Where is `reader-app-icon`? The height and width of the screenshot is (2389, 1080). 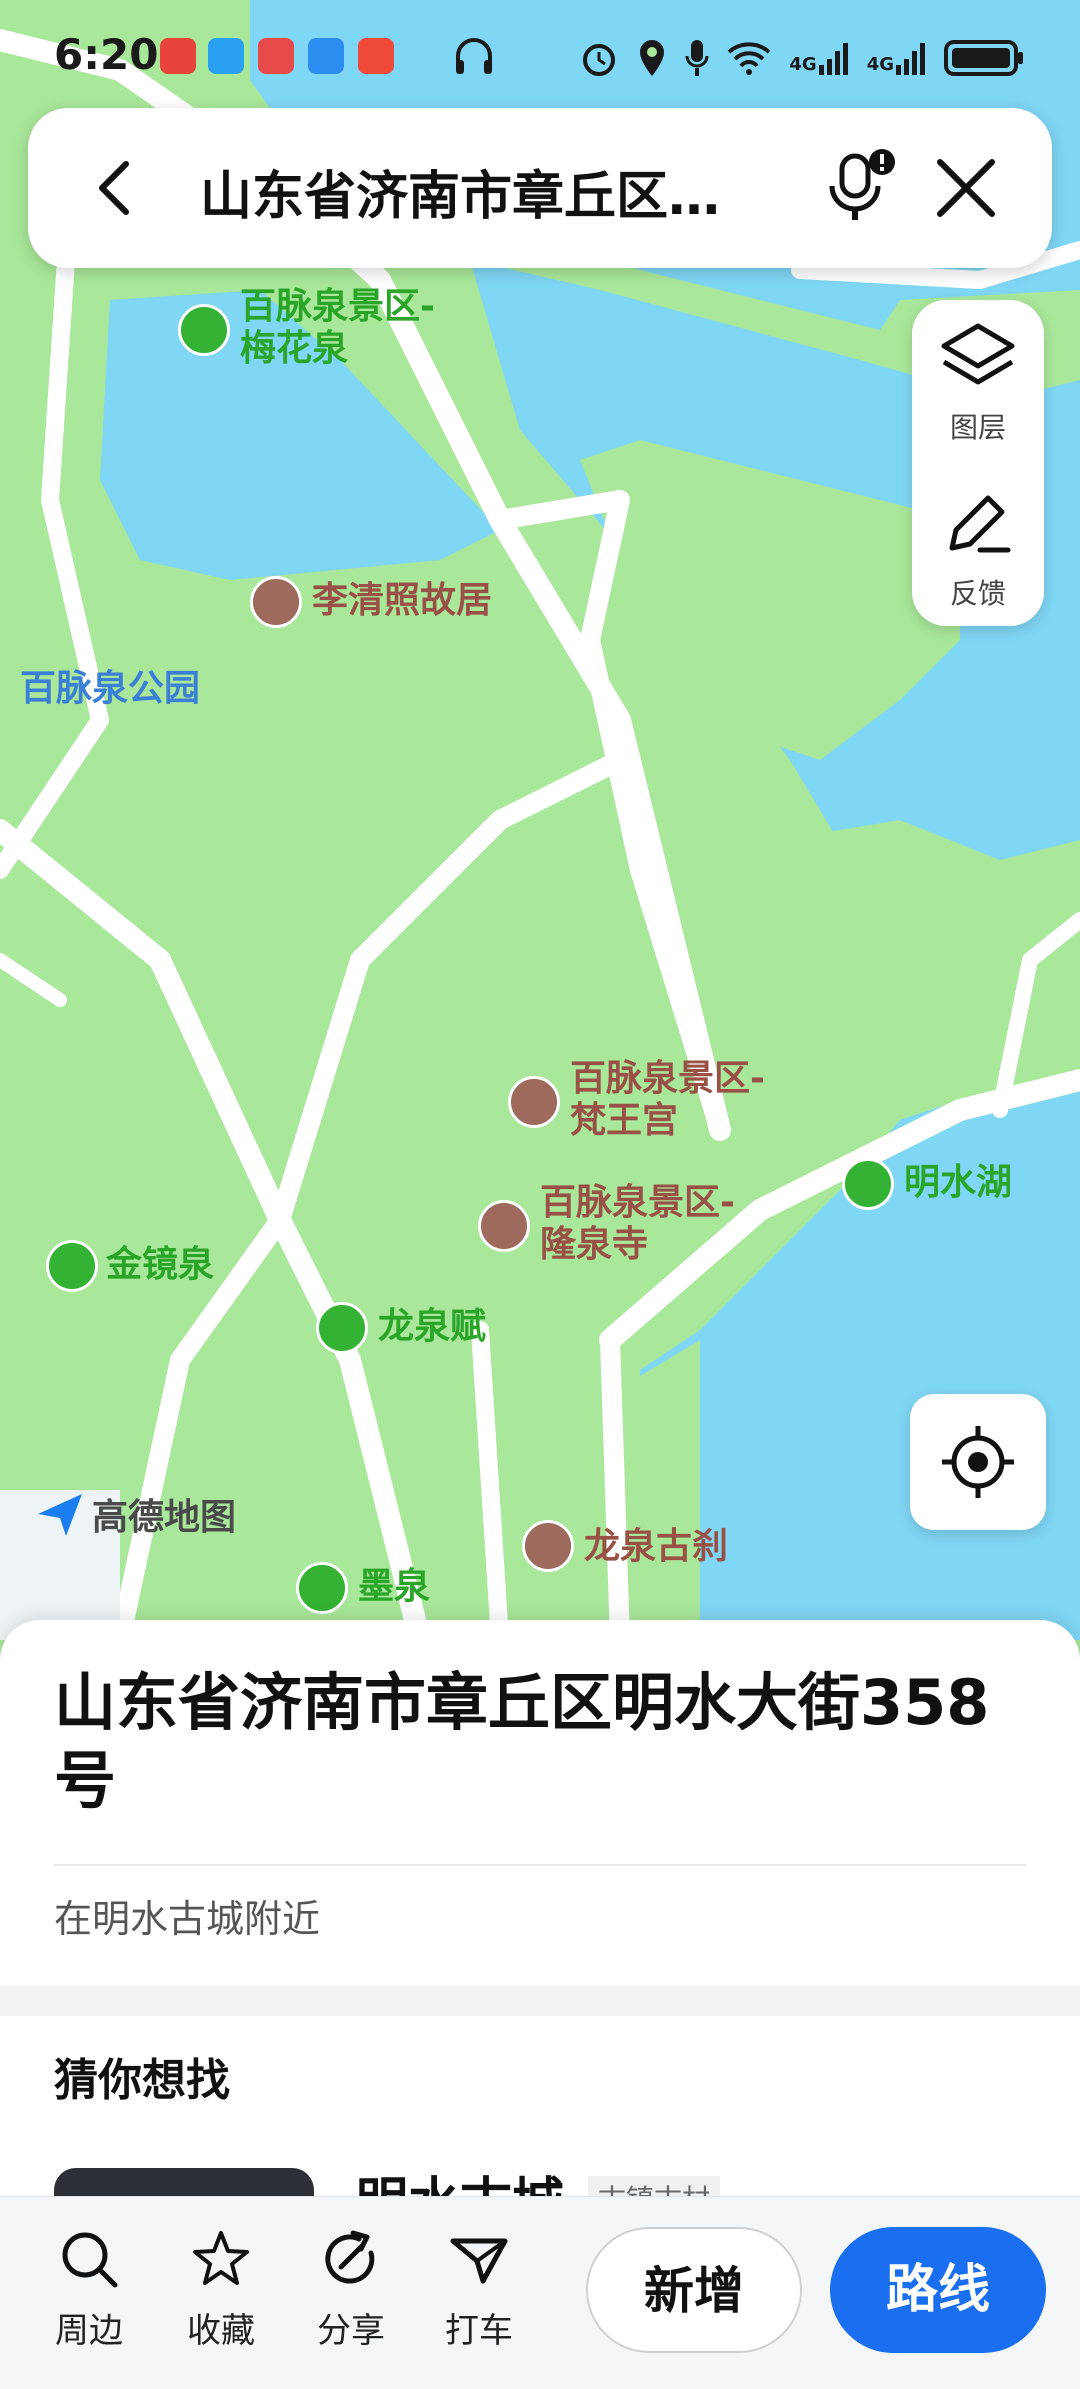
reader-app-icon is located at coordinates (276, 56).